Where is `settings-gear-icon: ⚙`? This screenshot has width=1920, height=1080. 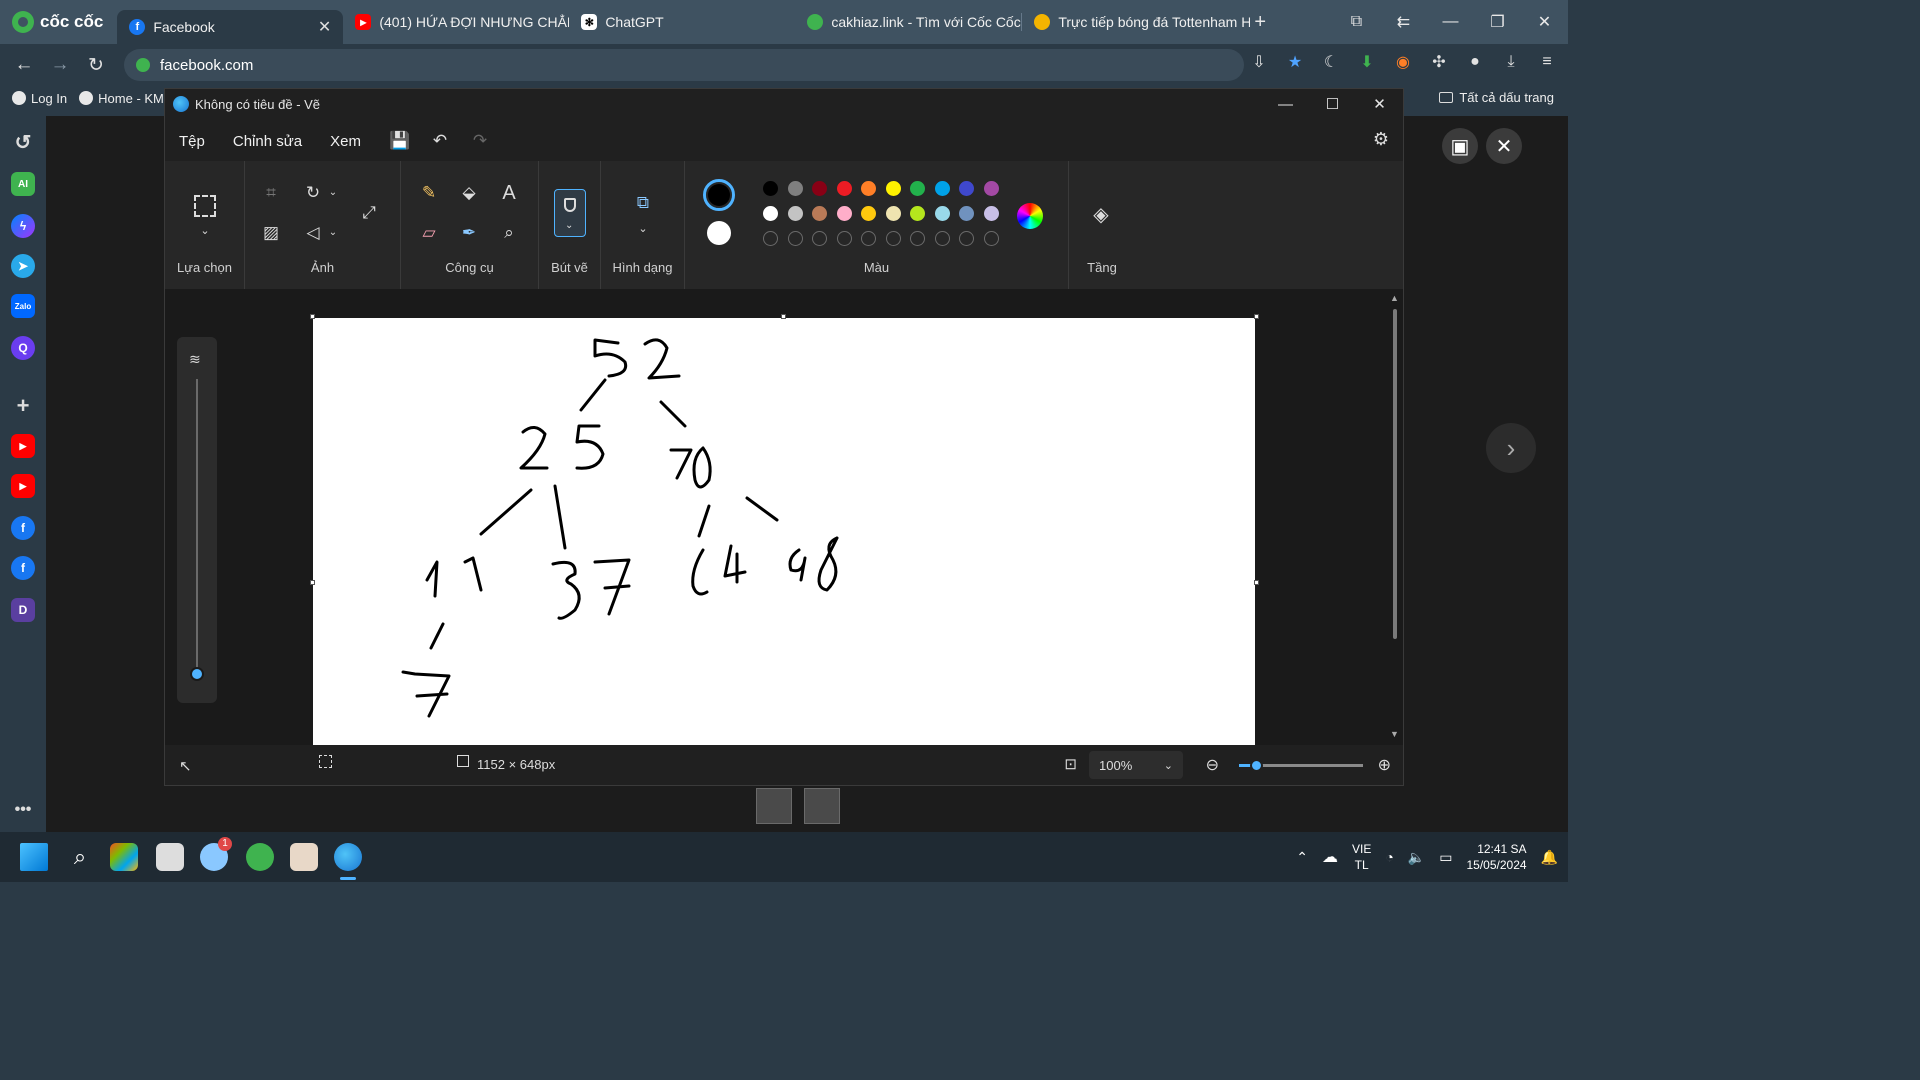 settings-gear-icon: ⚙ is located at coordinates (1381, 139).